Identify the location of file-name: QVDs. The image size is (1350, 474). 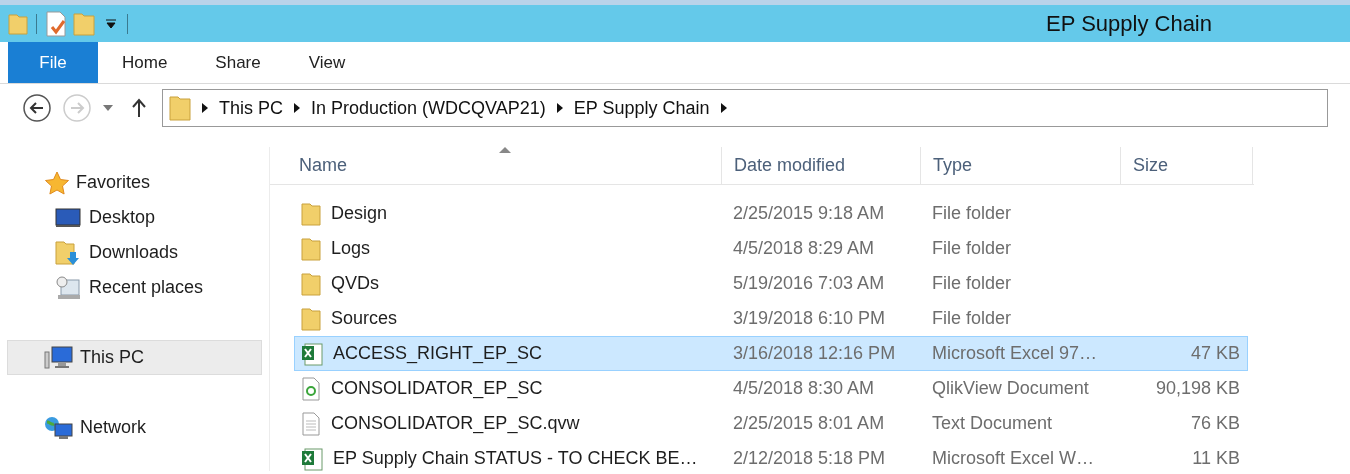
(355, 283).